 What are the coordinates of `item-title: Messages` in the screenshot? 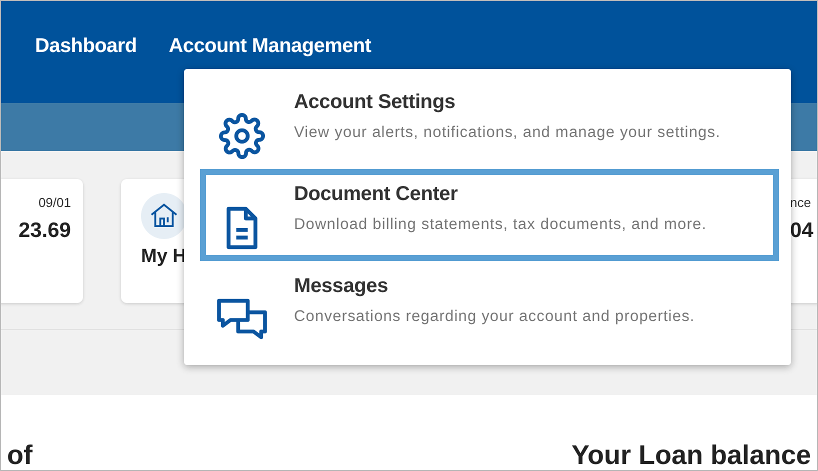 It's located at (342, 286).